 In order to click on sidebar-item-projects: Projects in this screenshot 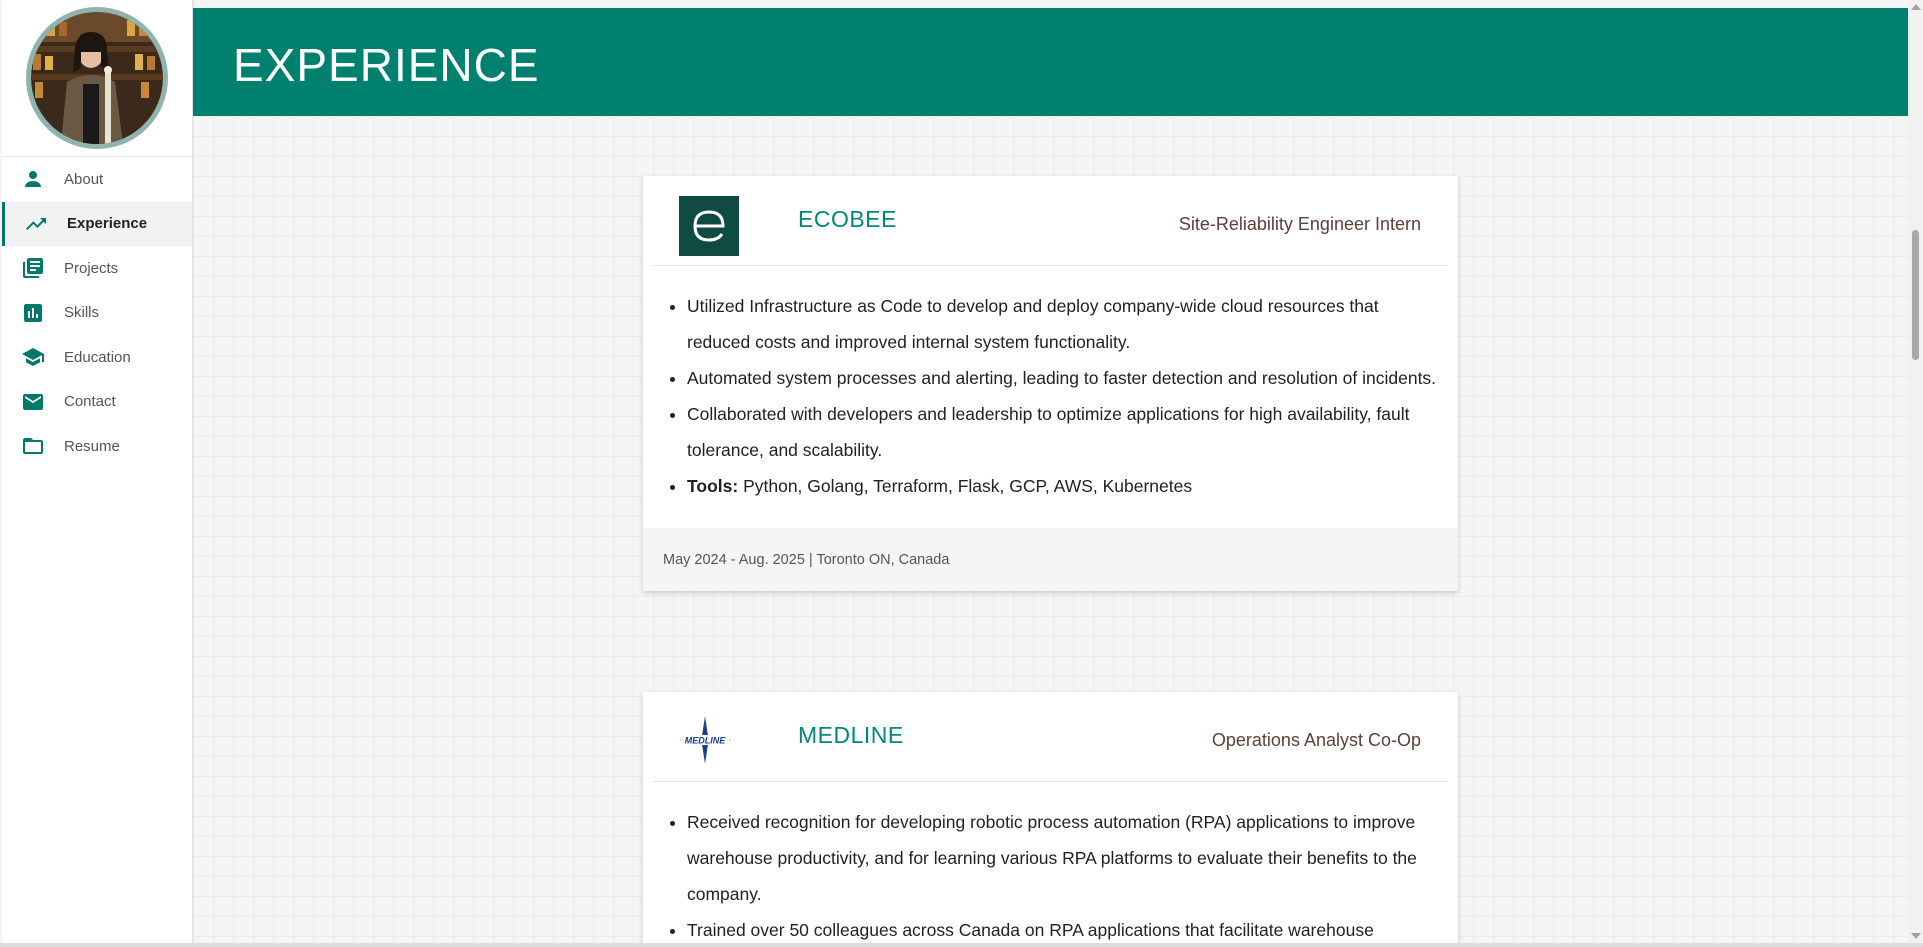, I will do `click(97, 268)`.